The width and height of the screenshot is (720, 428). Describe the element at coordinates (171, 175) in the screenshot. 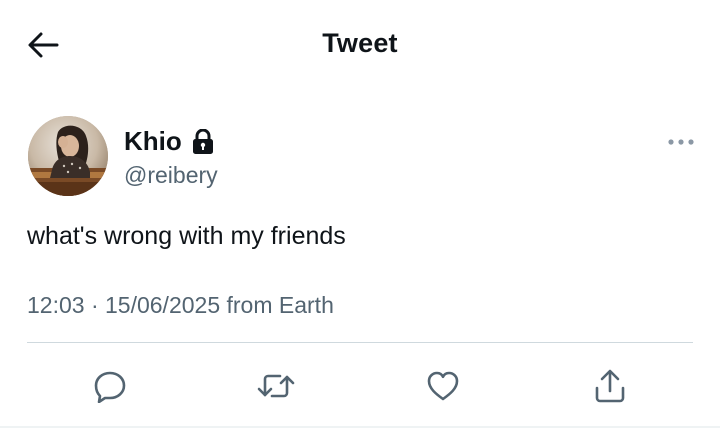

I see `user-handle: @reibery` at that location.